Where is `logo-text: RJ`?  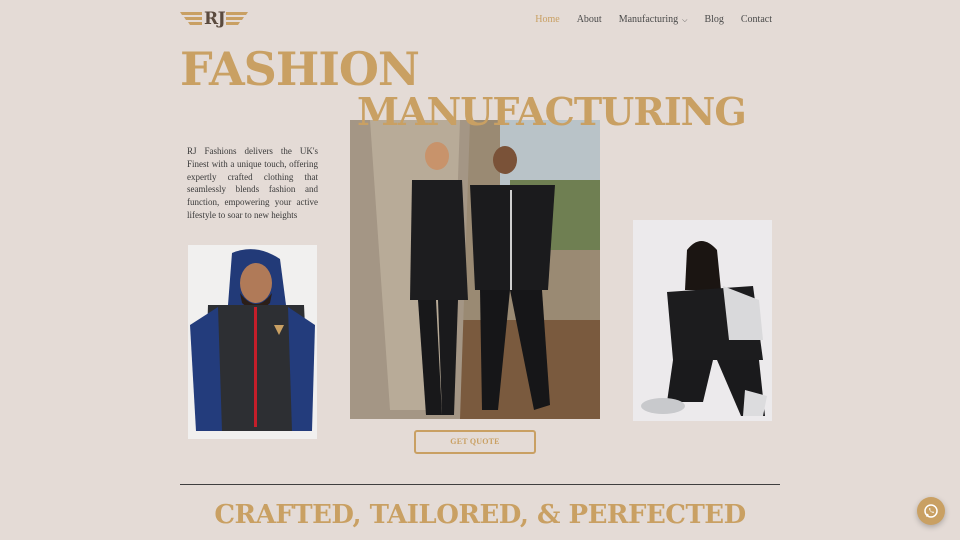
logo-text: RJ is located at coordinates (215, 19).